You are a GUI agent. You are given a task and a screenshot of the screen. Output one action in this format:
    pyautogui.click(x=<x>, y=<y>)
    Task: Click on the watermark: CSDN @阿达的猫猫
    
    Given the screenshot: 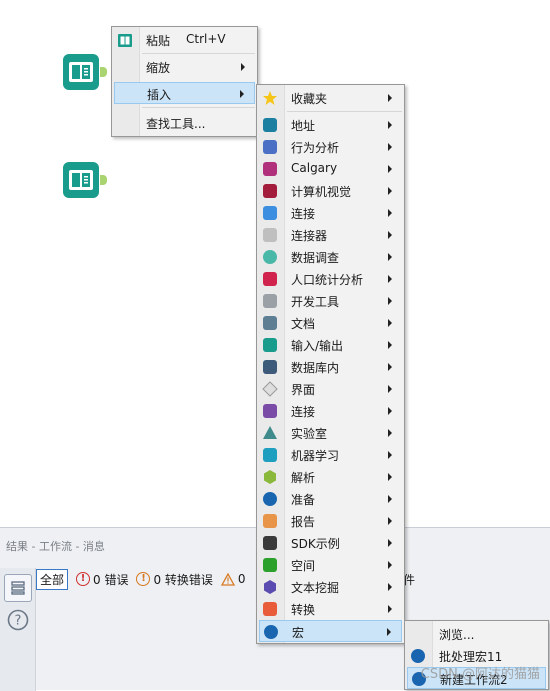 What is the action you would take?
    pyautogui.click(x=480, y=672)
    